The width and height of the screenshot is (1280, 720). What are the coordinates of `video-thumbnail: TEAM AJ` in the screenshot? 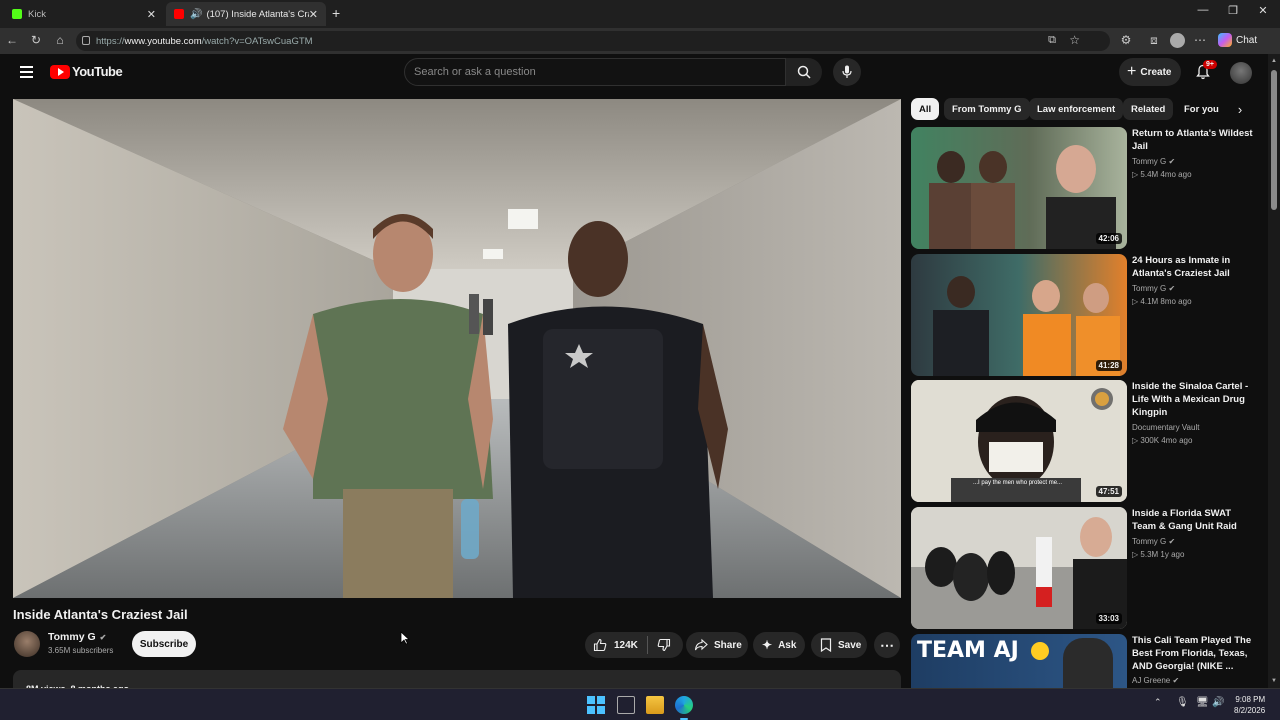 It's located at (1019, 661).